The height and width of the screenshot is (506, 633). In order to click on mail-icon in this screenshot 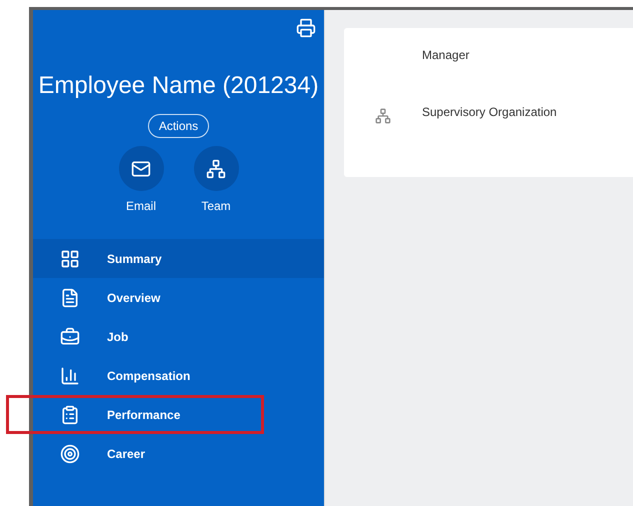, I will do `click(141, 168)`.